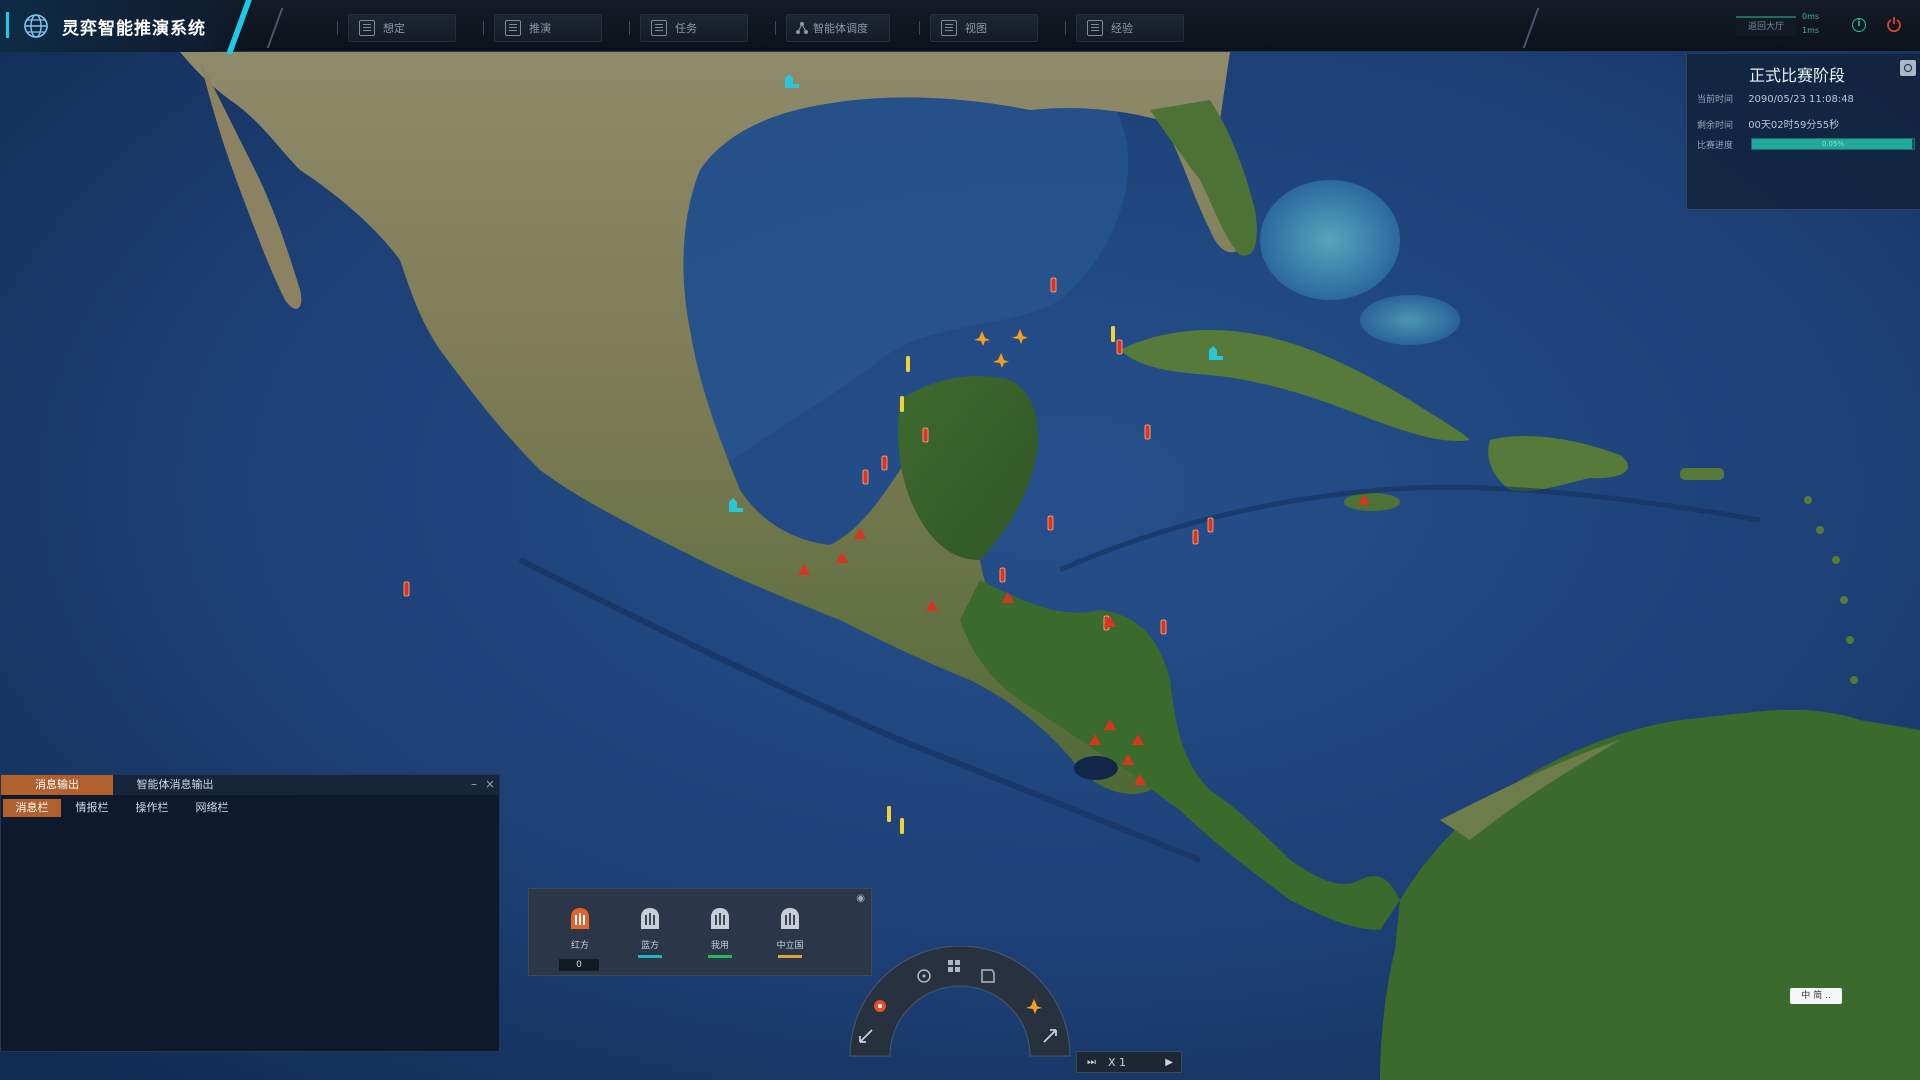 The height and width of the screenshot is (1080, 1920). I want to click on menu-label: 任务, so click(686, 28).